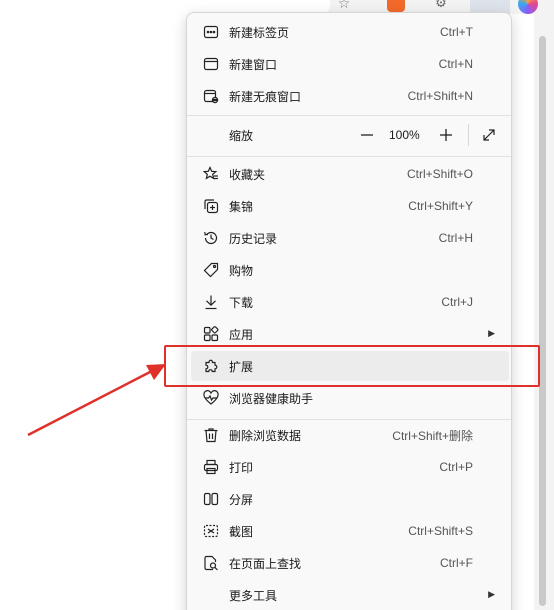 Image resolution: width=554 pixels, height=610 pixels. I want to click on menu-item-split-screen: 分屏, so click(350, 499).